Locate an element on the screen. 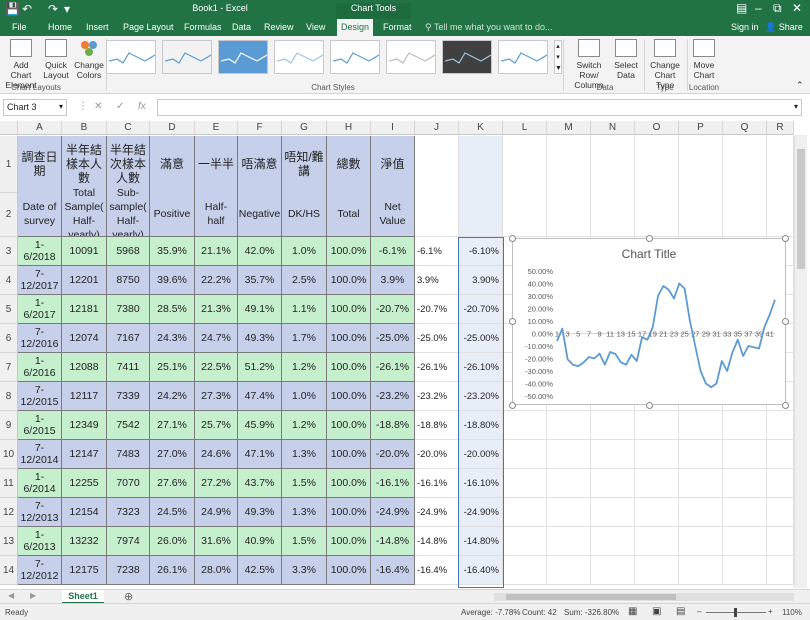 The image size is (810, 620). ribbon-display-icon: ▤ is located at coordinates (741, 8).